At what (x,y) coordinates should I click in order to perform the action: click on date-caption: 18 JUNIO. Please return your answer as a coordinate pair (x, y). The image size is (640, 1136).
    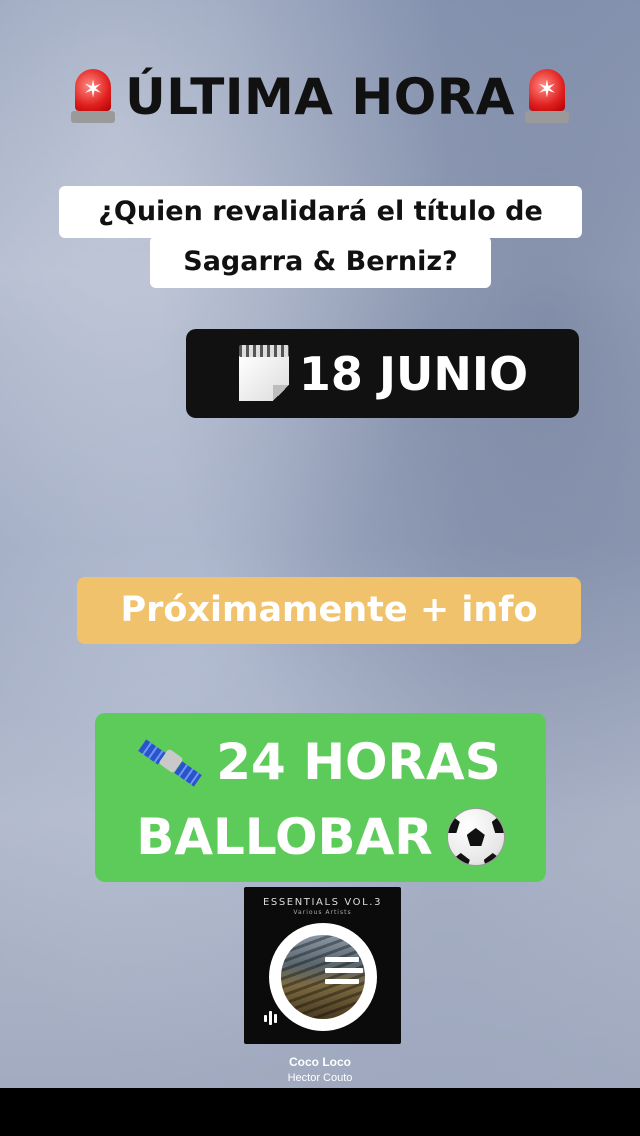
    Looking at the image, I should click on (382, 373).